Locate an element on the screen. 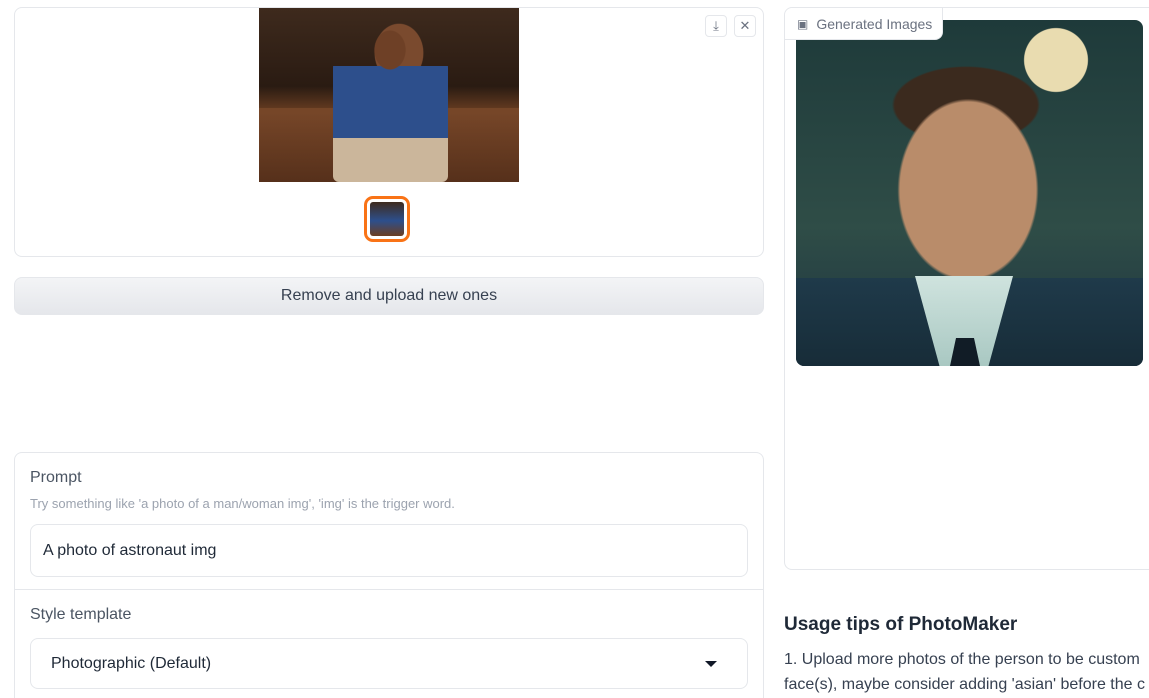  style-template-value: Photographic (Default) is located at coordinates (131, 663).